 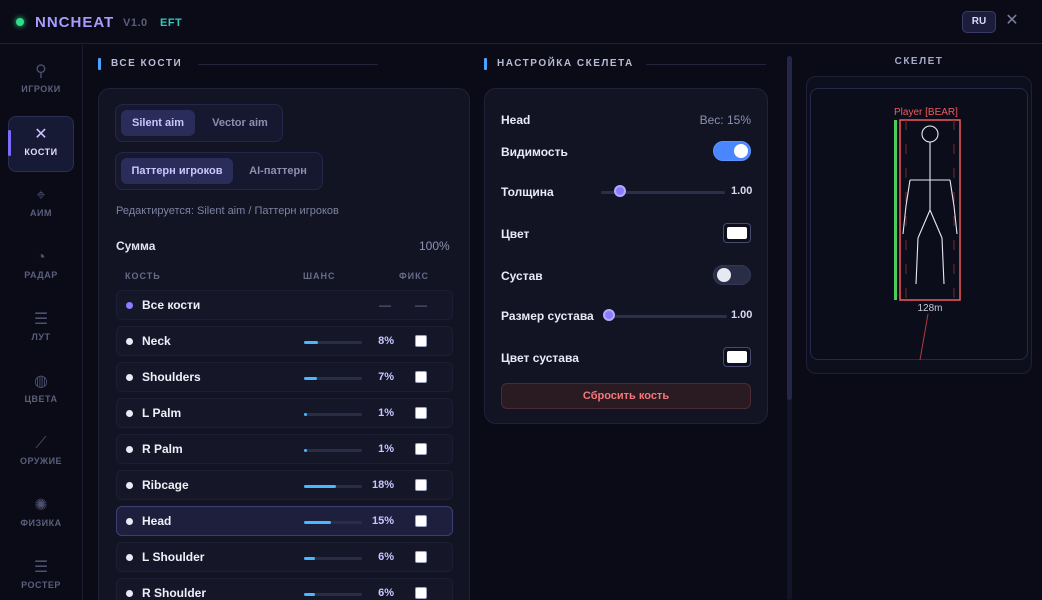 I want to click on joint-label: Сустав, so click(x=522, y=276).